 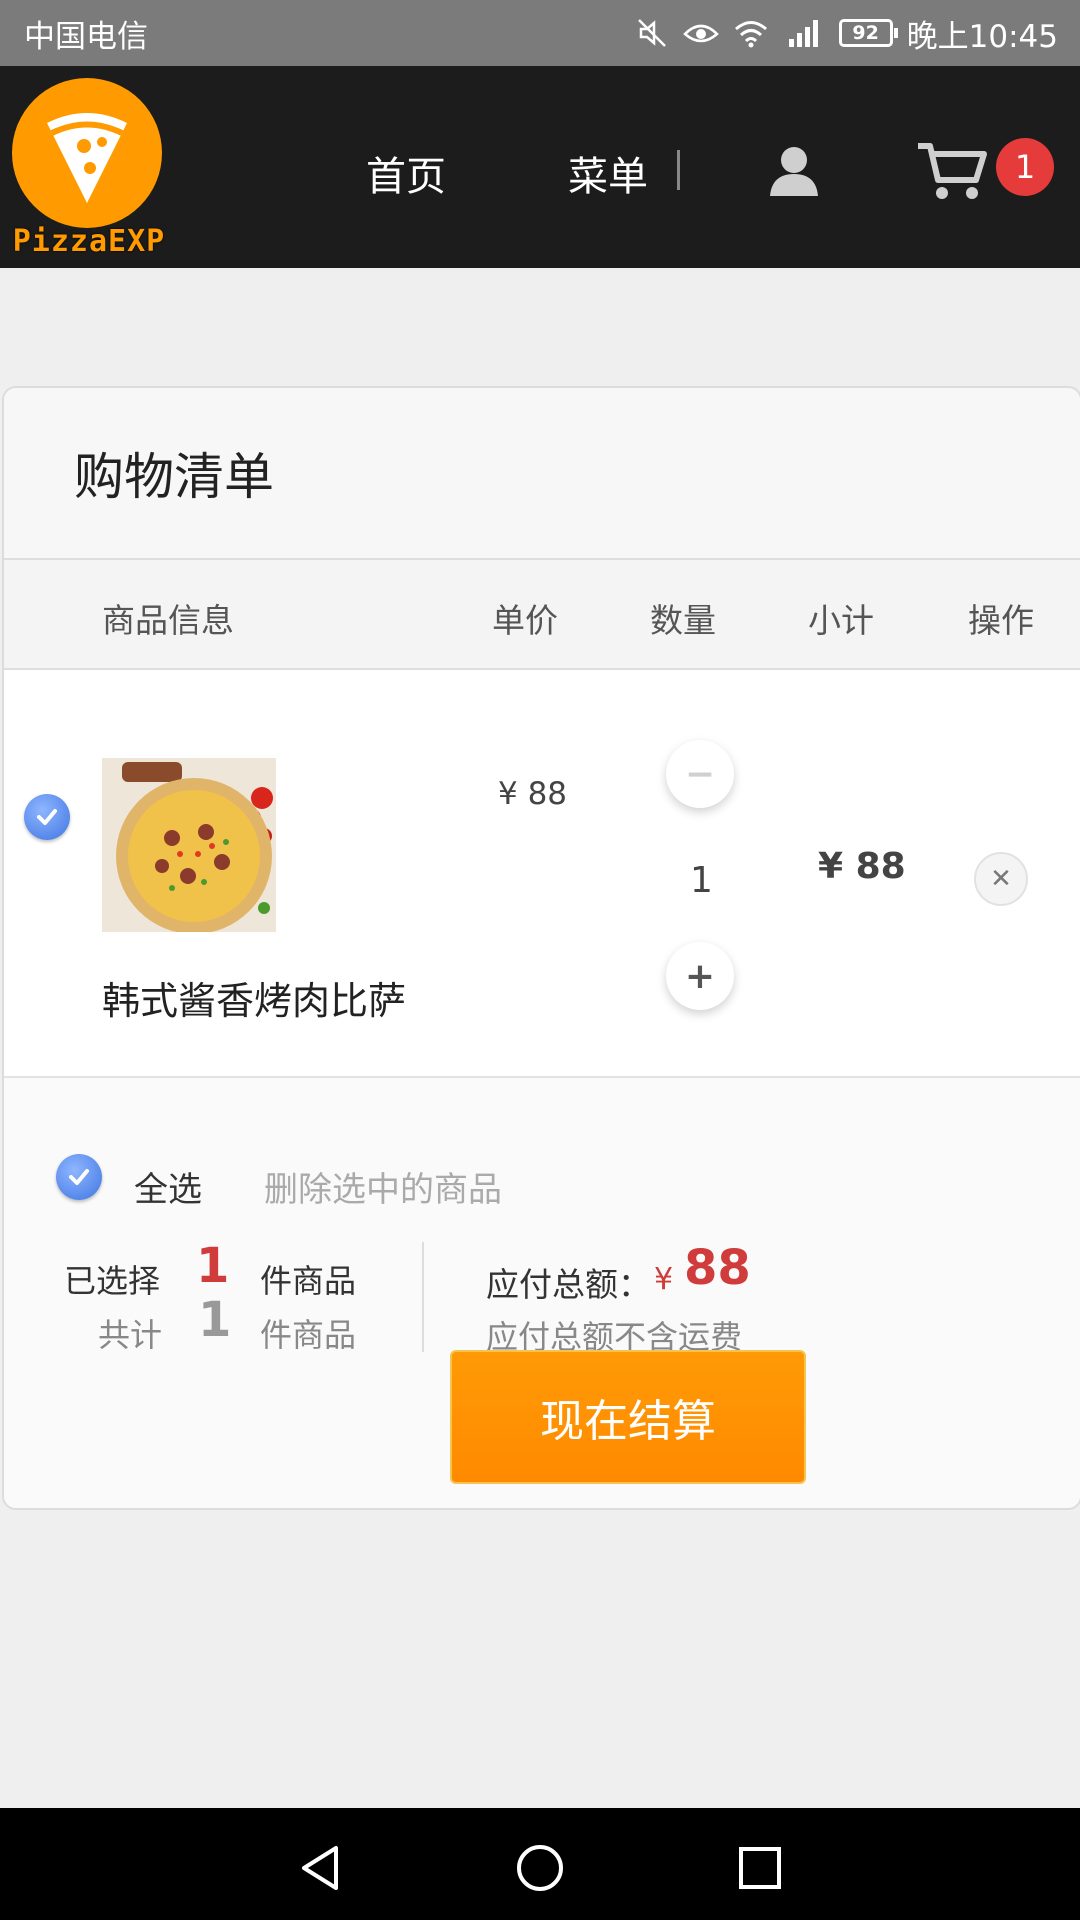 I want to click on remove-item-button: ✕, so click(x=1001, y=879).